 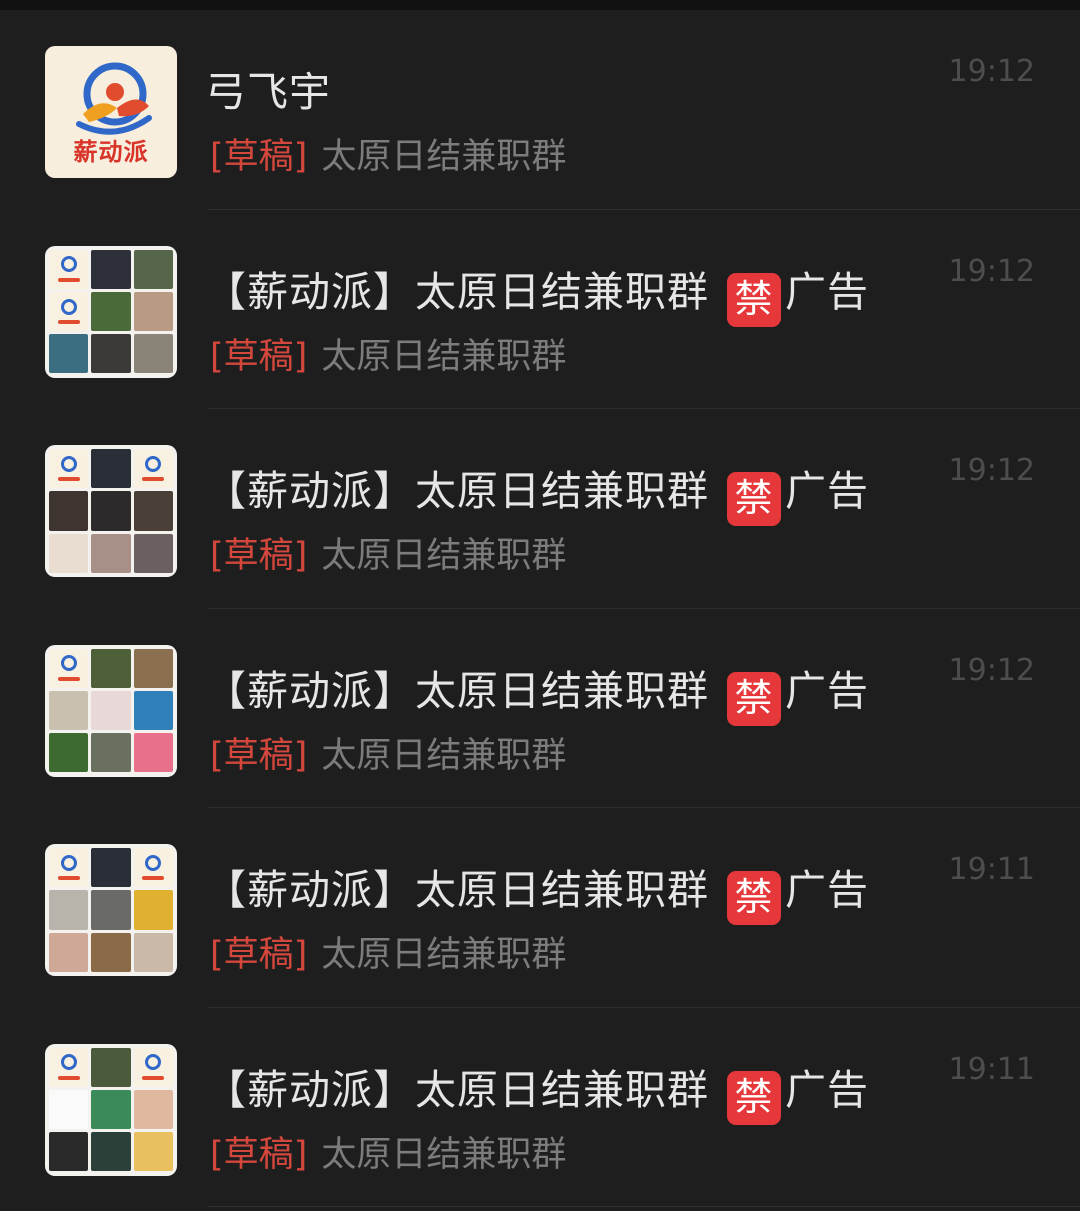 What do you see at coordinates (644, 1206) in the screenshot?
I see `row-divider` at bounding box center [644, 1206].